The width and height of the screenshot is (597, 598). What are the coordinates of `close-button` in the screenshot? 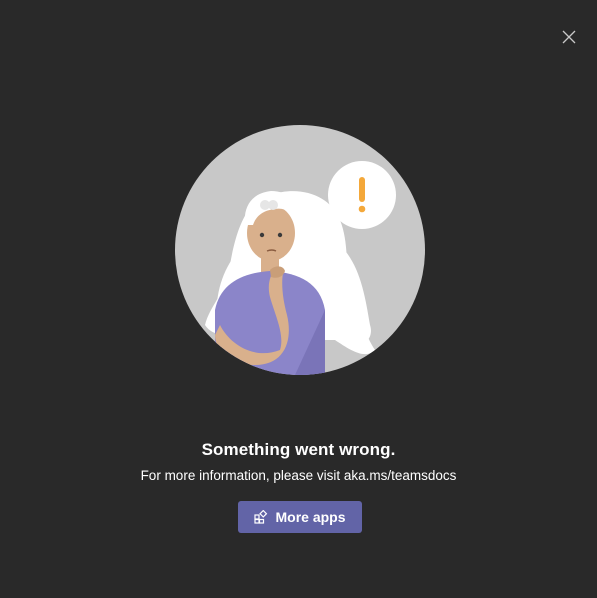 It's located at (569, 37).